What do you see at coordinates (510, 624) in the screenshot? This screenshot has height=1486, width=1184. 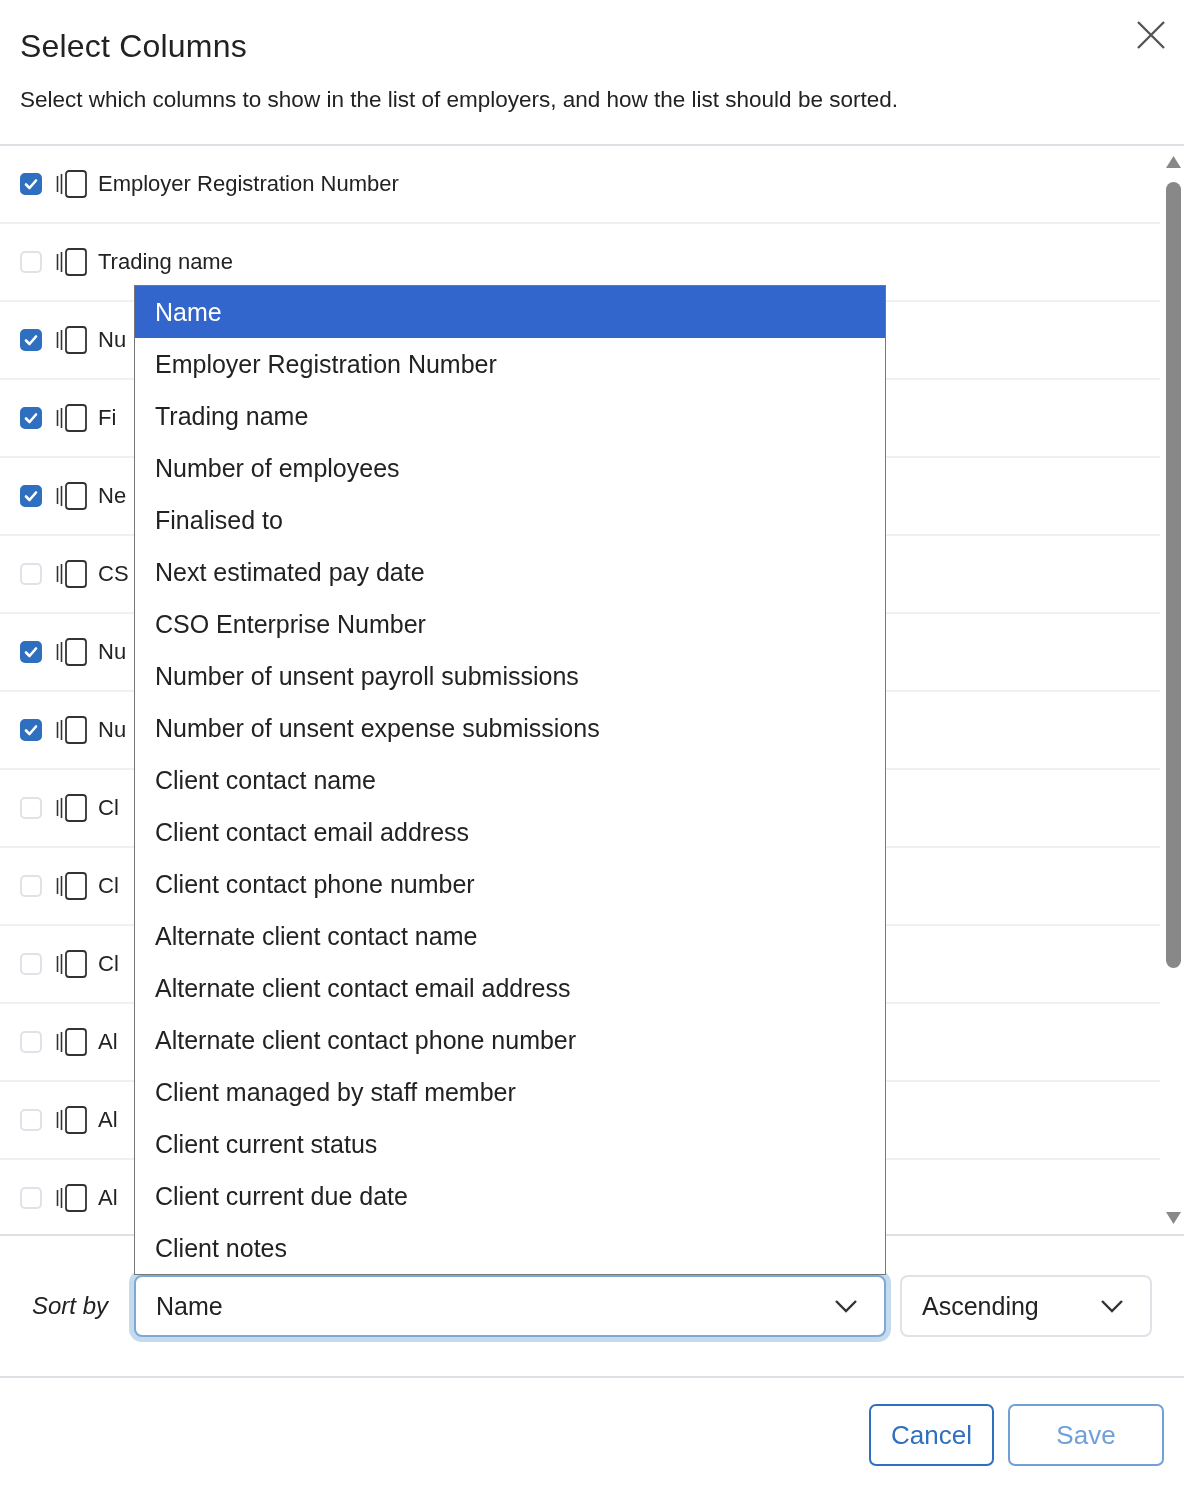 I see `dropdown-option: CSO Enterprise Number` at bounding box center [510, 624].